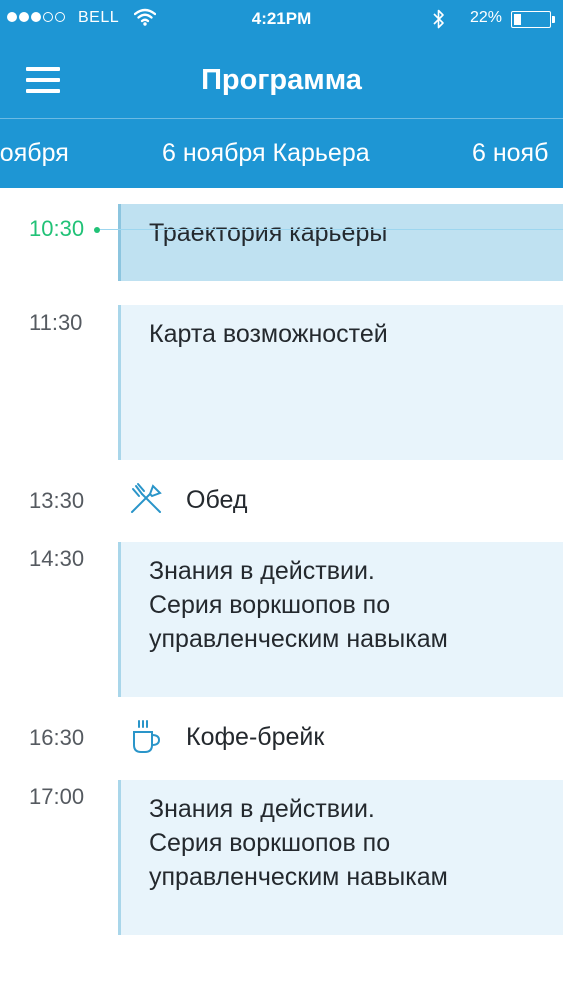 The image size is (563, 1000). I want to click on page-title: Программа, so click(281, 80).